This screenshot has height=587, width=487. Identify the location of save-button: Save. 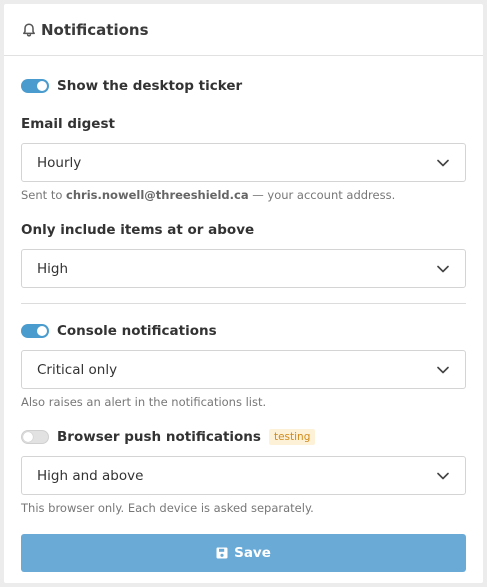
(243, 553).